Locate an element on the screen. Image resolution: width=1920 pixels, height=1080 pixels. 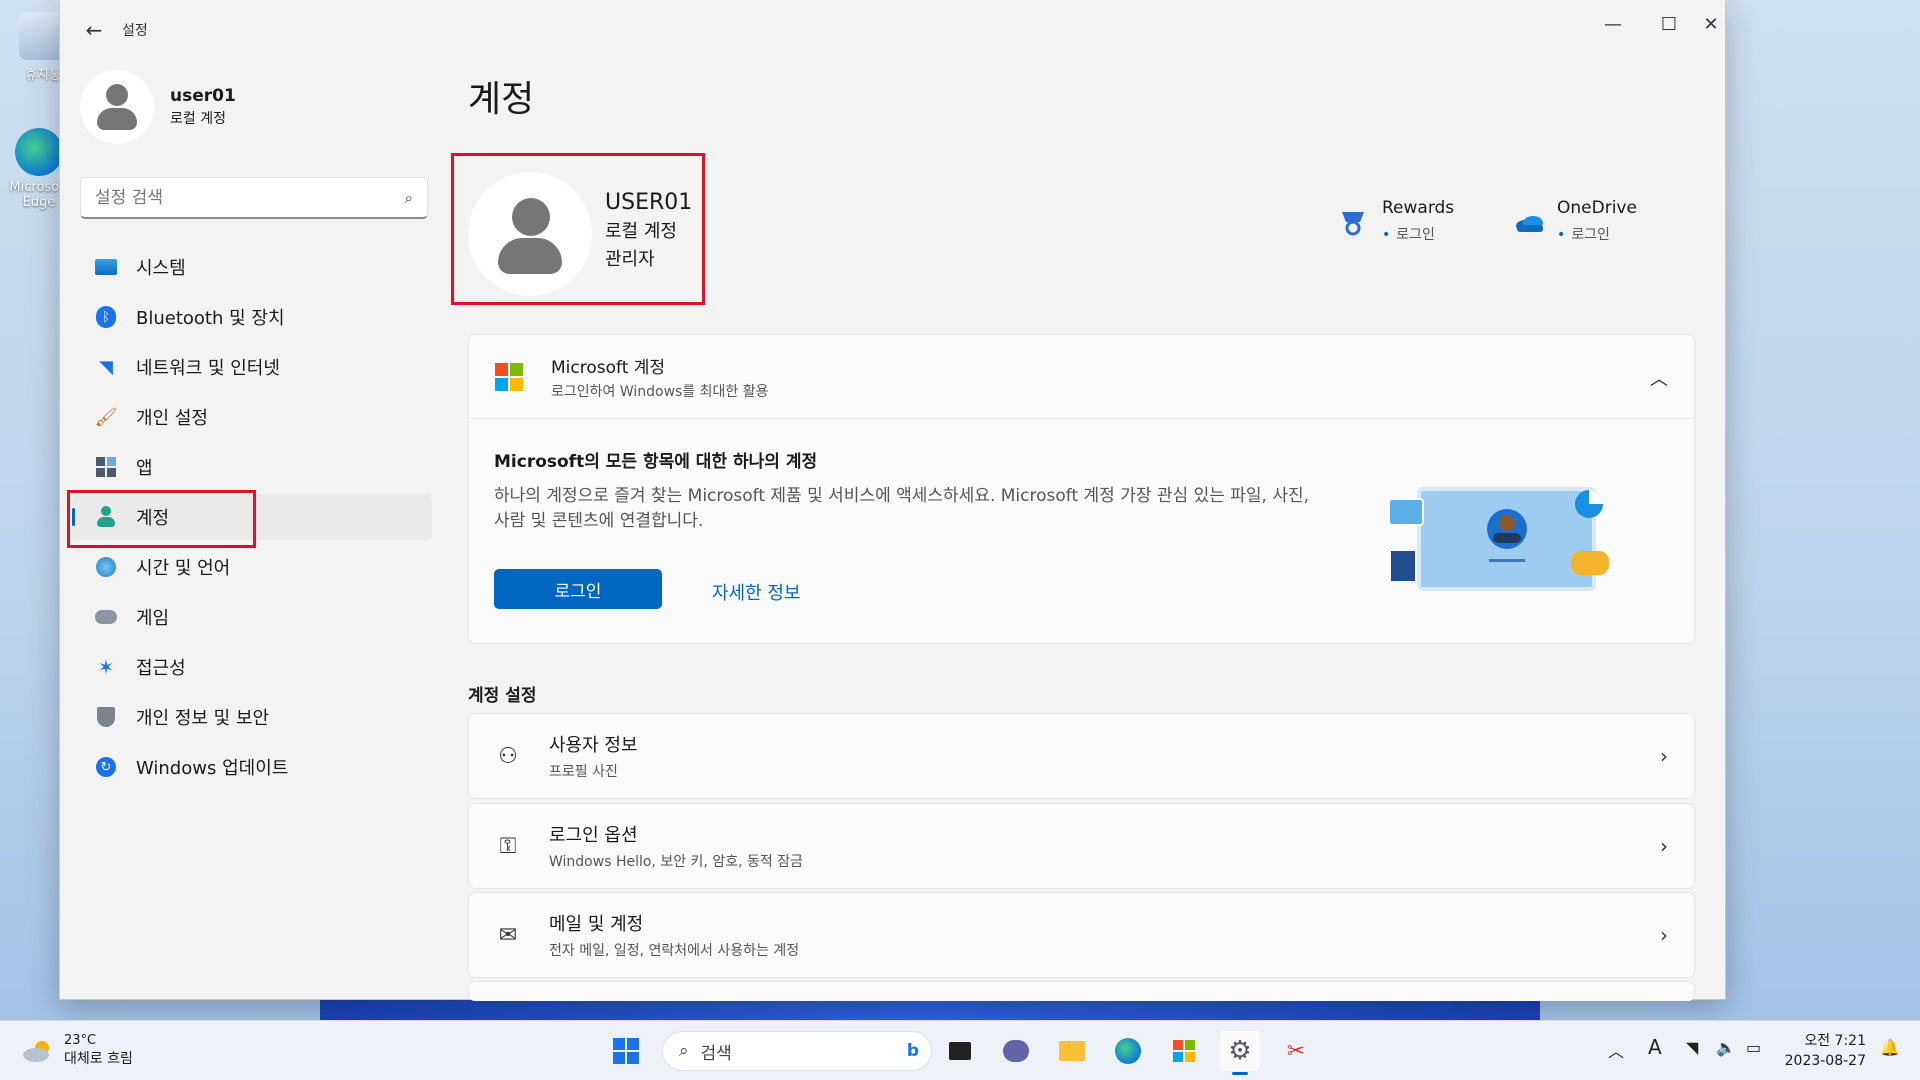
edge-button is located at coordinates (1128, 1051).